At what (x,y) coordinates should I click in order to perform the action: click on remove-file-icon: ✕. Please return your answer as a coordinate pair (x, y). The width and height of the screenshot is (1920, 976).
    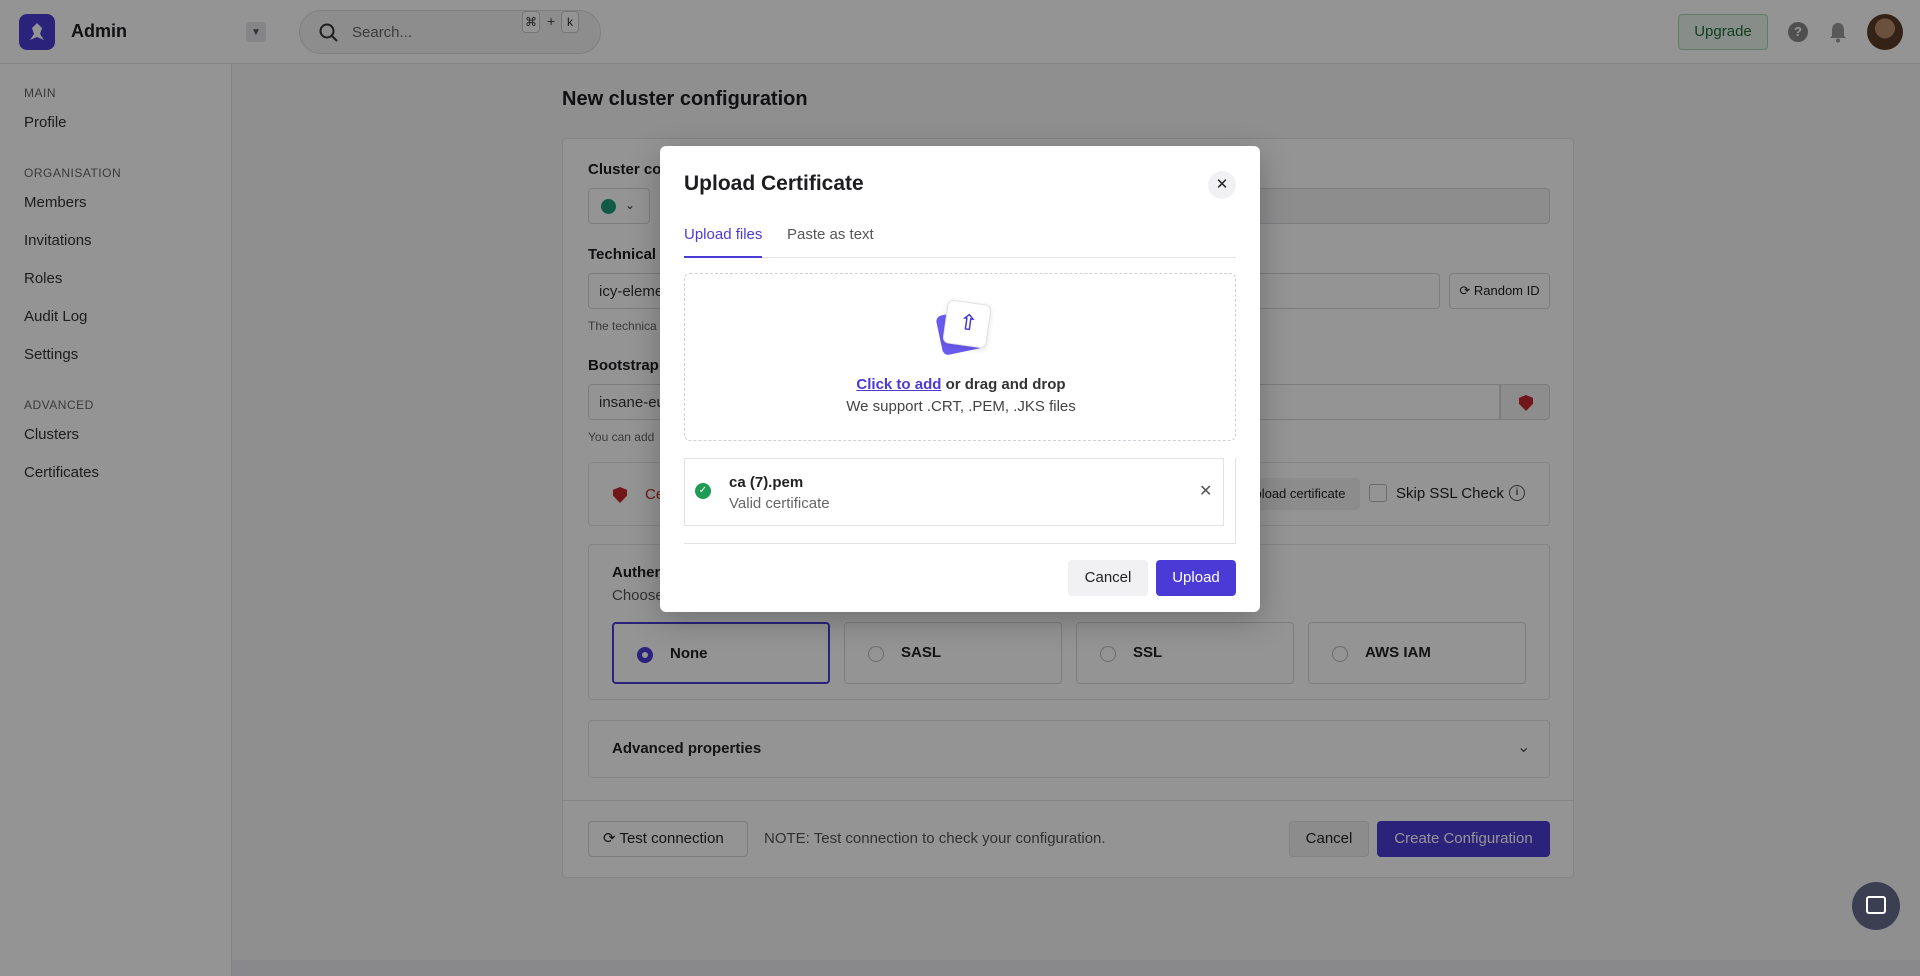
    Looking at the image, I should click on (1205, 491).